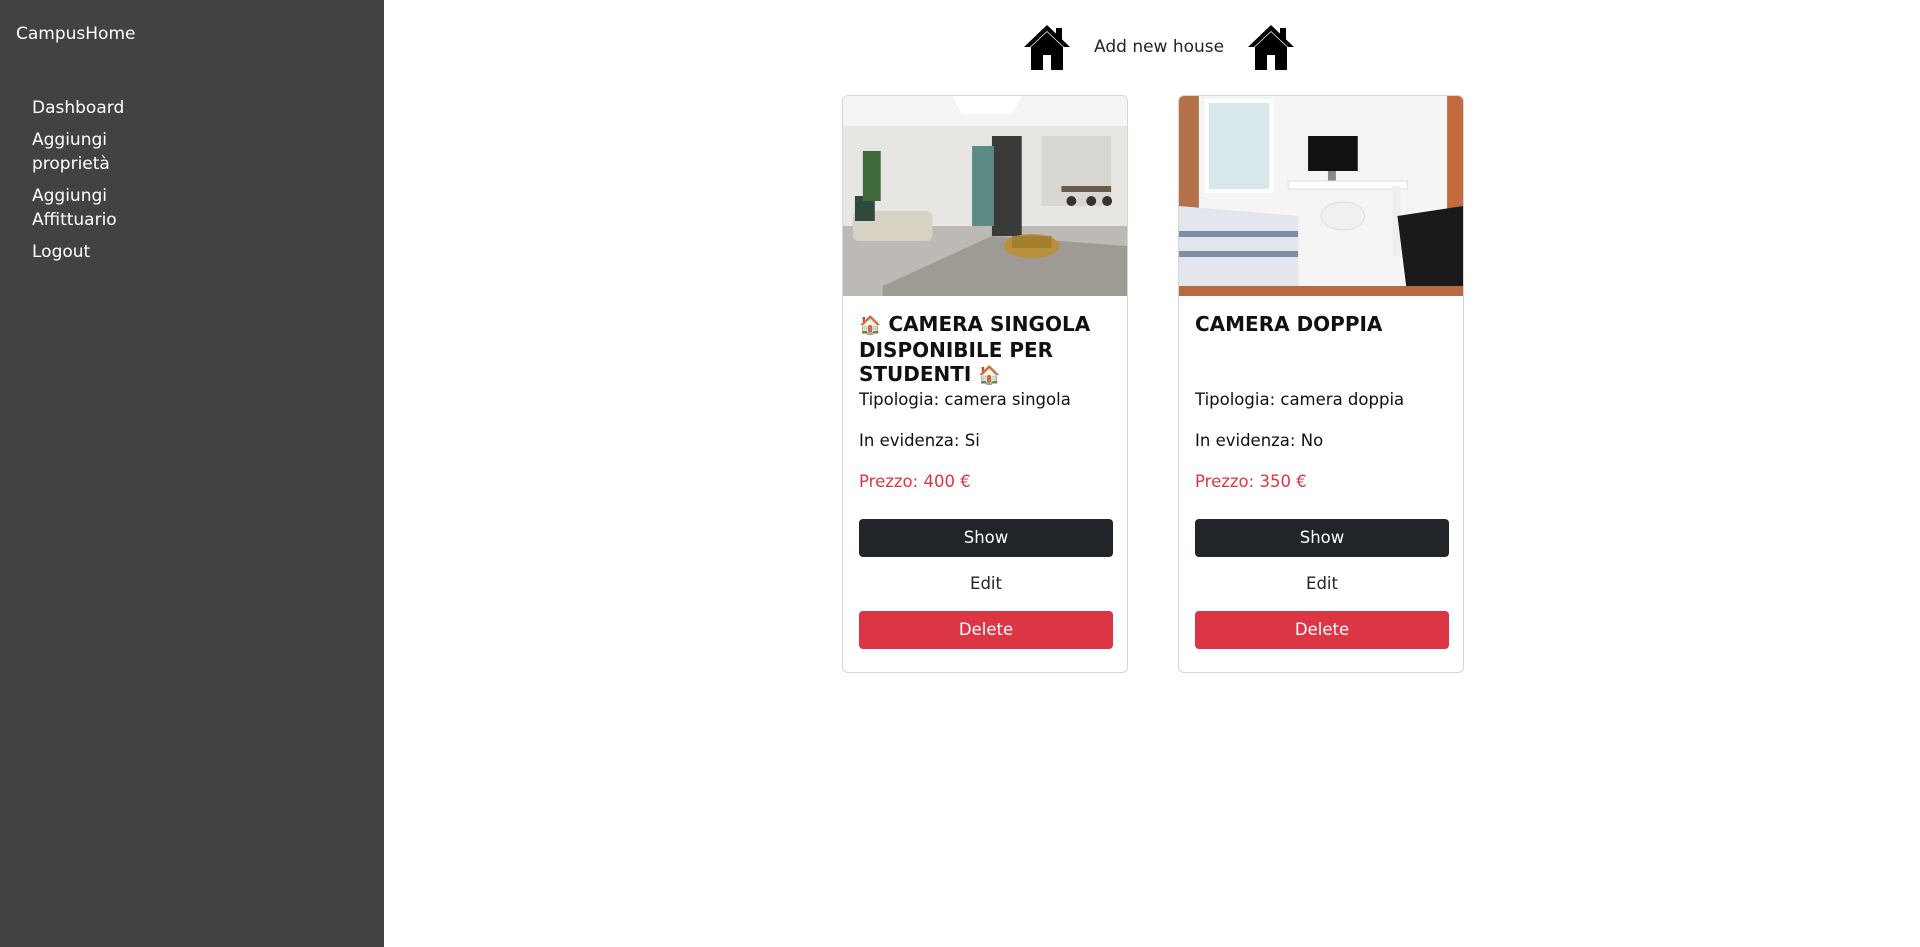 The image size is (1920, 947). What do you see at coordinates (1321, 196) in the screenshot?
I see `property-image-bedroom` at bounding box center [1321, 196].